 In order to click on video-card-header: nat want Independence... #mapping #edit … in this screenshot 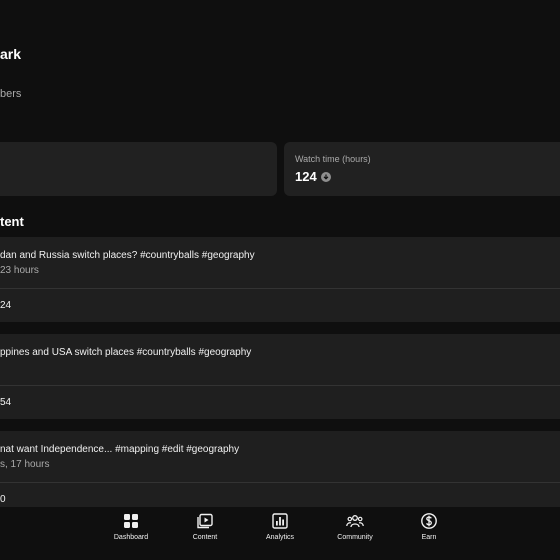, I will do `click(280, 457)`.